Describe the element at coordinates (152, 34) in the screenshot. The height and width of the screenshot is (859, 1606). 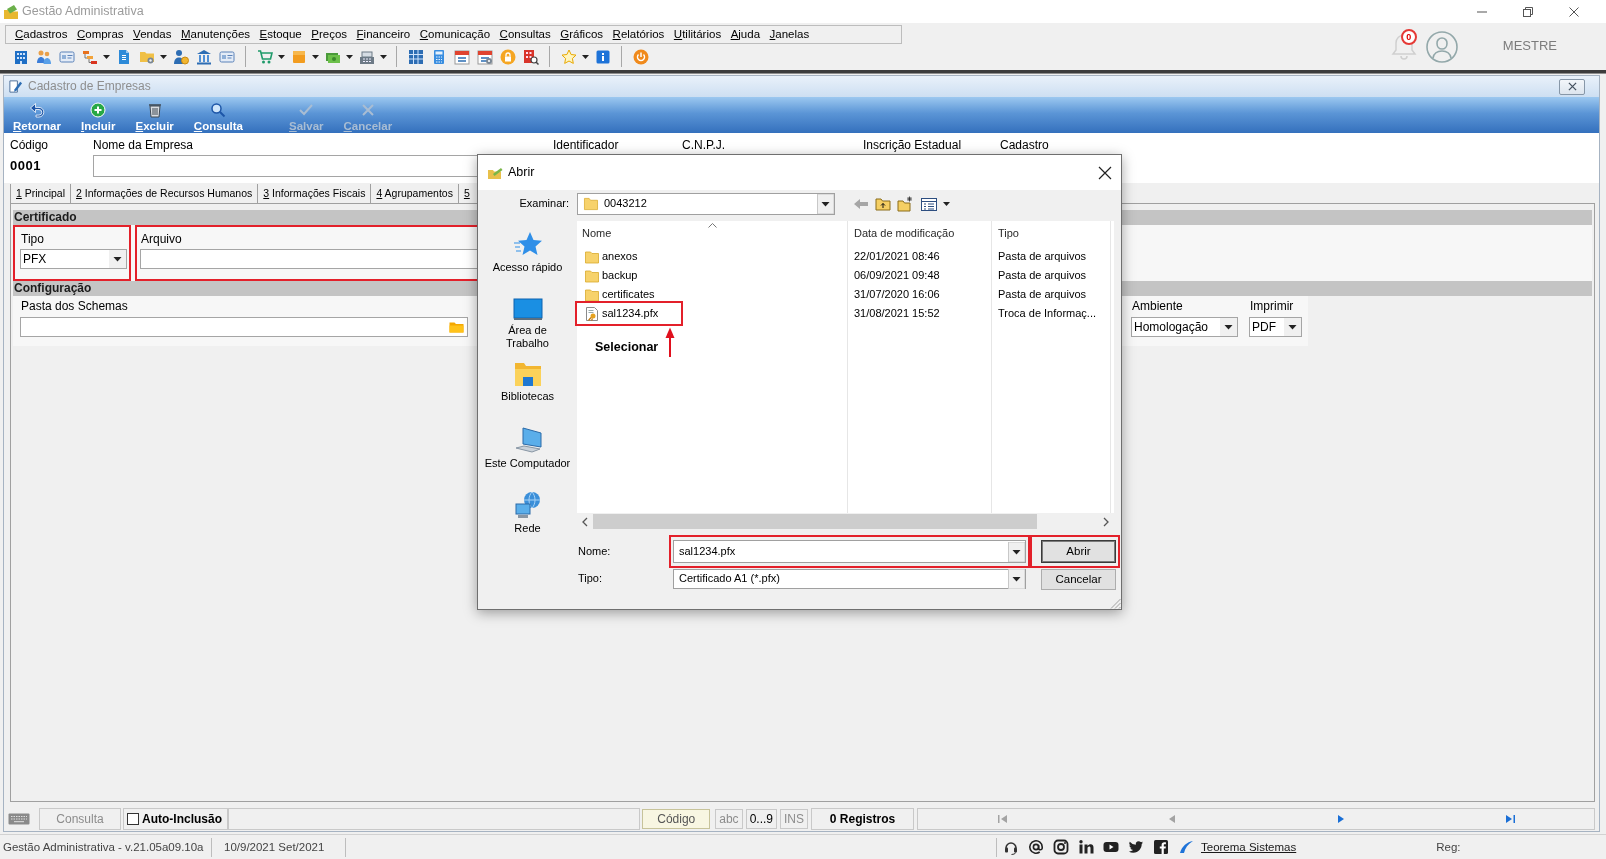
I see `menu-item: Vendas` at that location.